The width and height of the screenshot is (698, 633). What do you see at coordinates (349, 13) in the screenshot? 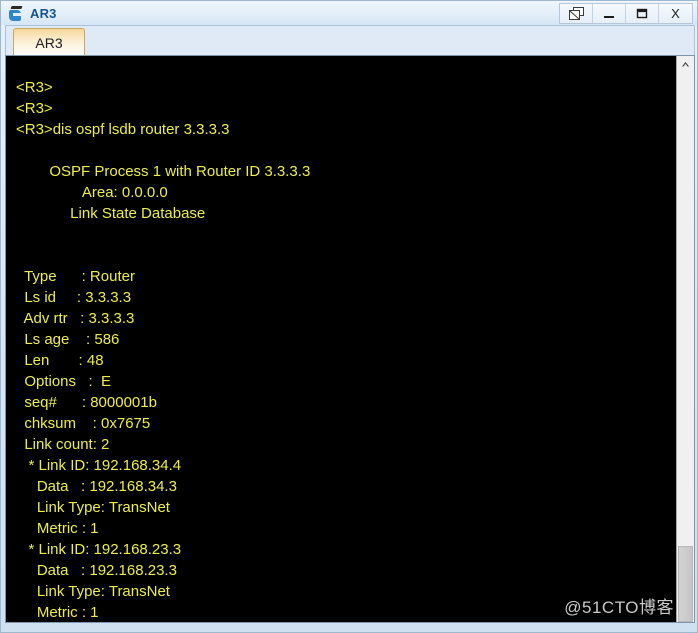
I see `title-bar: AR3 X` at bounding box center [349, 13].